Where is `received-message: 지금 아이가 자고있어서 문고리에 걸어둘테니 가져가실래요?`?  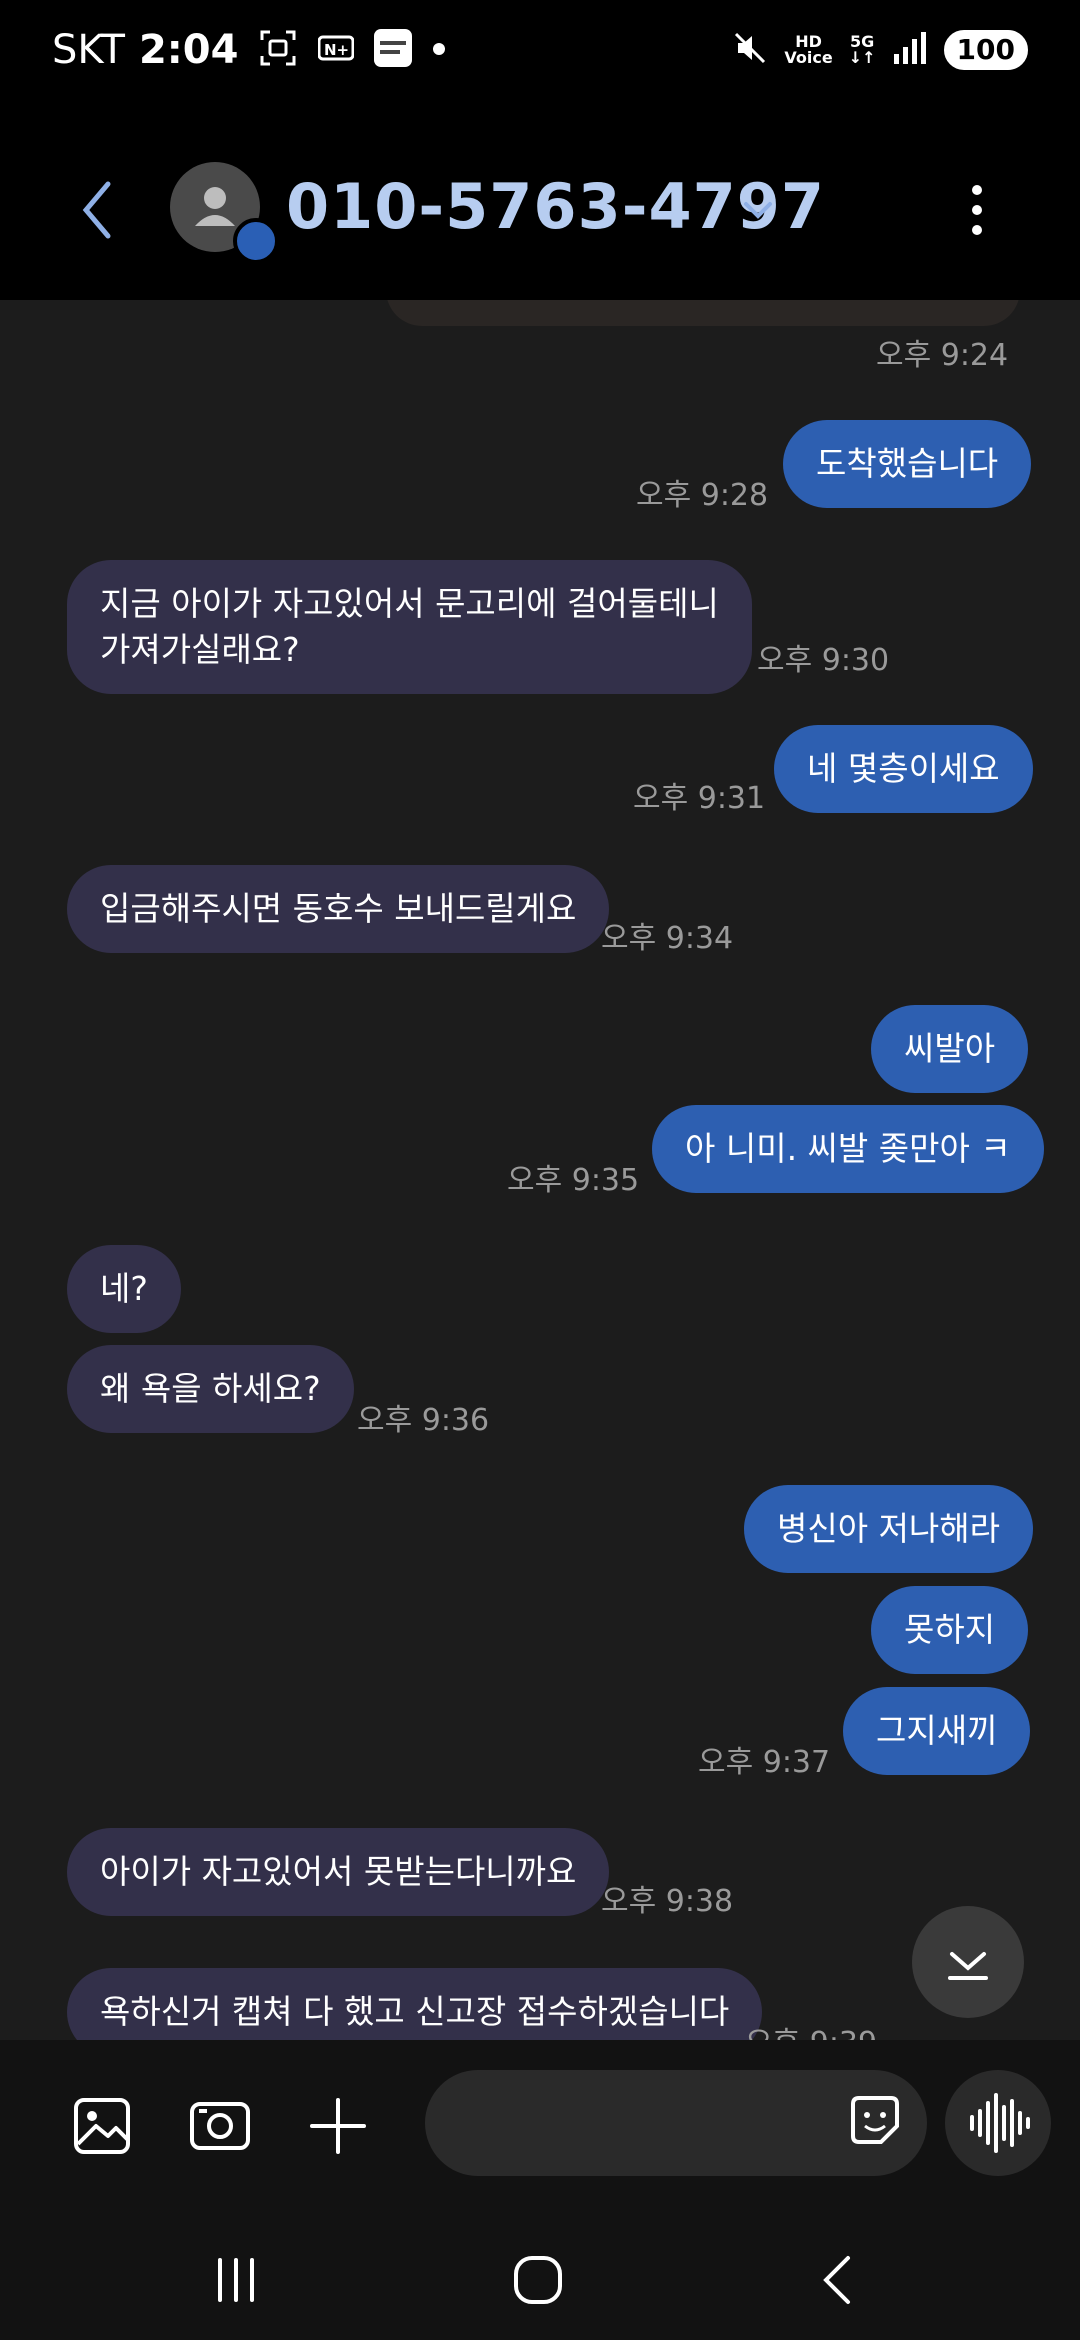 received-message: 지금 아이가 자고있어서 문고리에 걸어둘테니 가져가실래요? is located at coordinates (409, 627).